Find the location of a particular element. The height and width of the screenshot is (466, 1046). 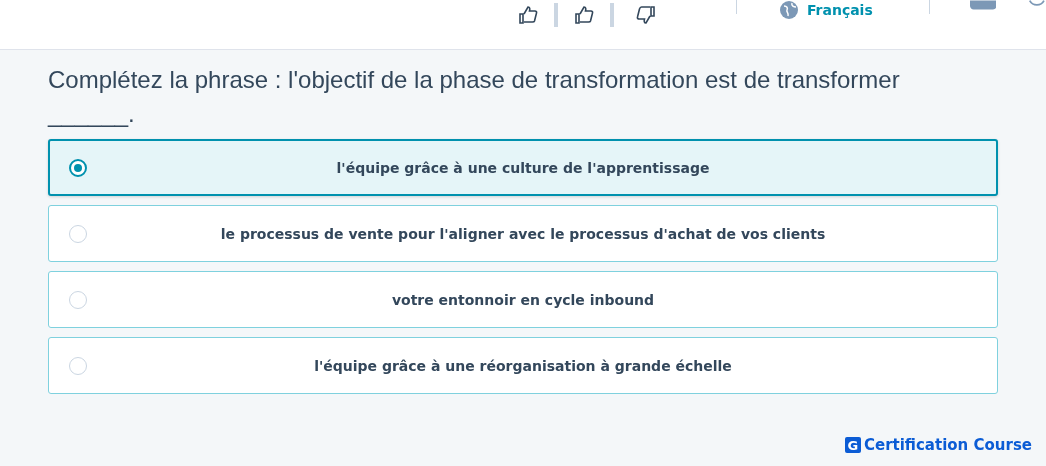

thumbs-down-icon is located at coordinates (646, 15).